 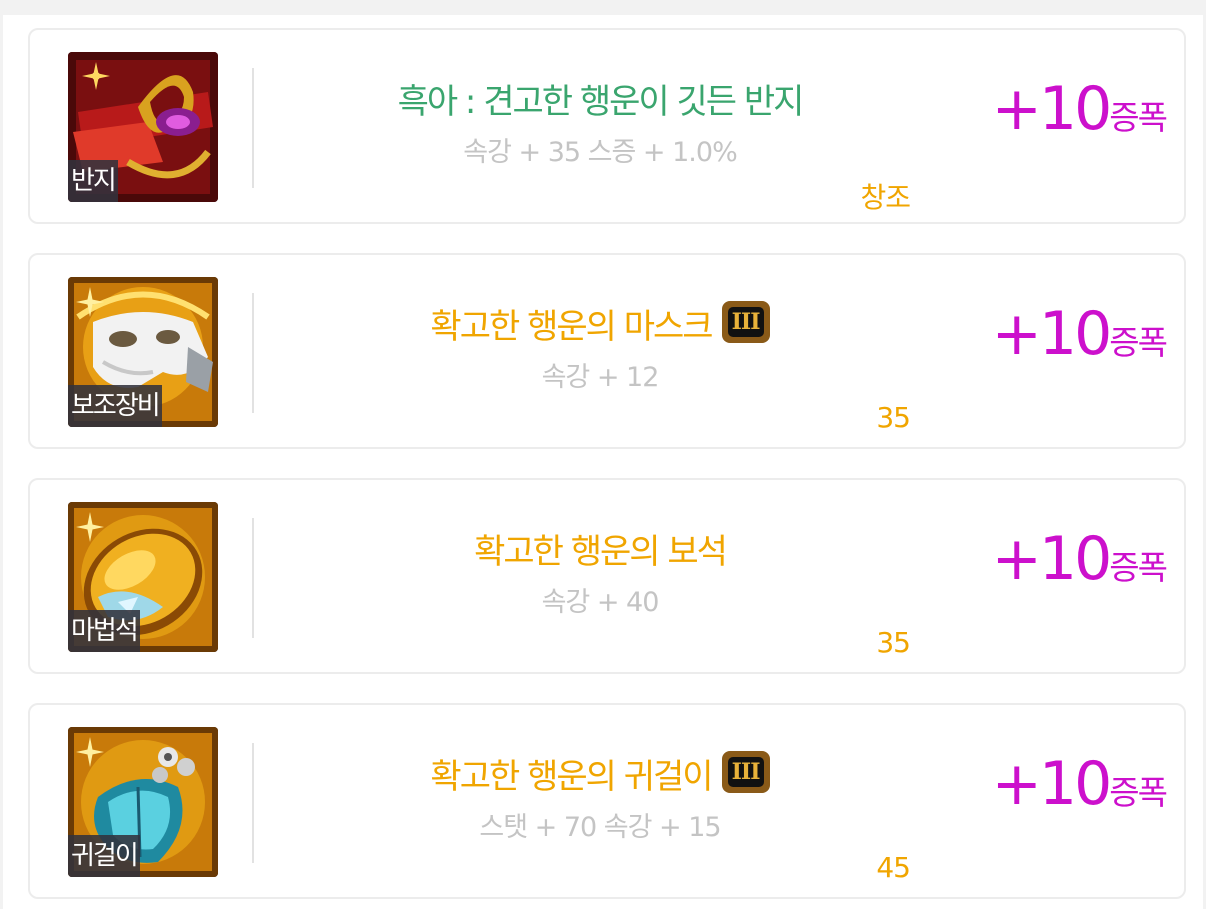 What do you see at coordinates (104, 631) in the screenshot?
I see `slot-label: 마법석` at bounding box center [104, 631].